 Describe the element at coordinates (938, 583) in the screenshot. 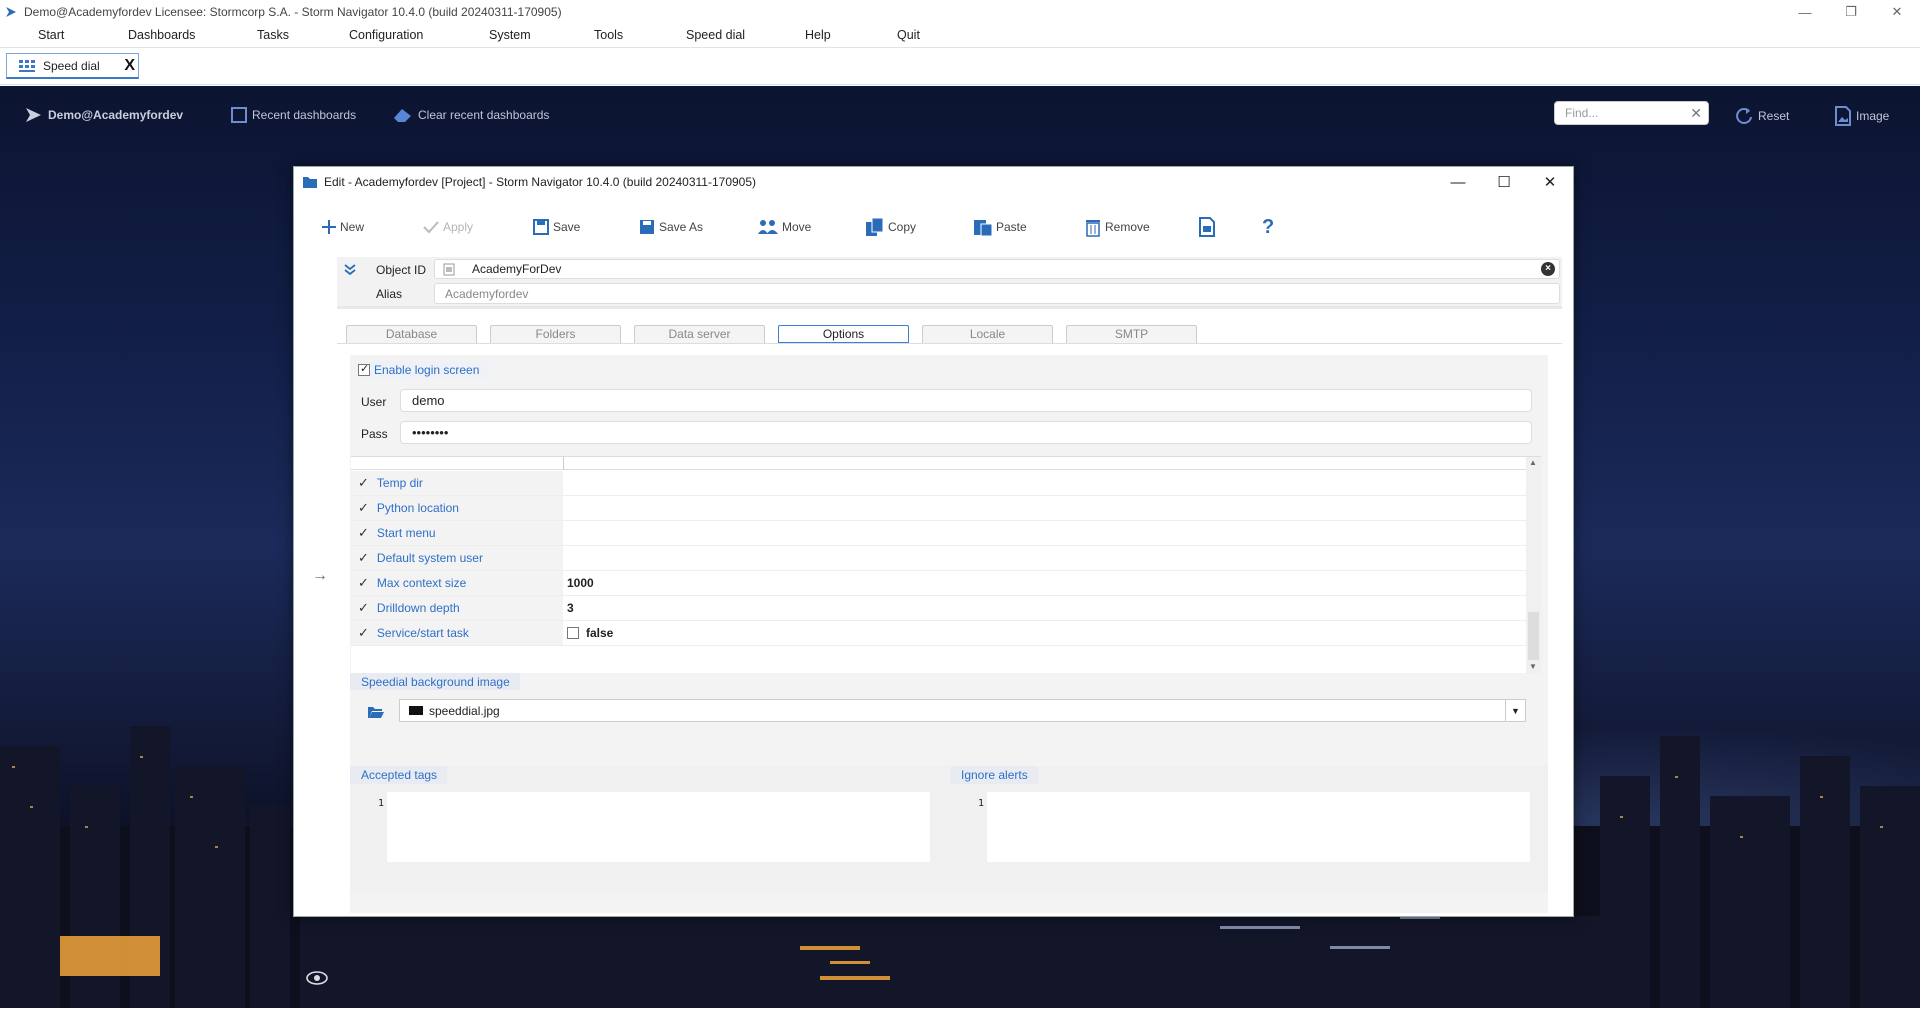

I see `grid-row: ✓ Max context size 1000` at that location.